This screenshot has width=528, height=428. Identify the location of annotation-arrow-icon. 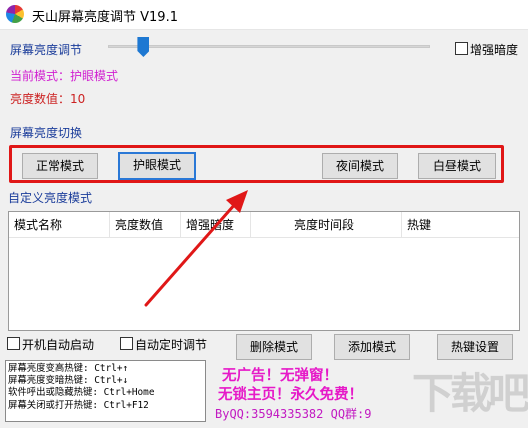
(196, 248).